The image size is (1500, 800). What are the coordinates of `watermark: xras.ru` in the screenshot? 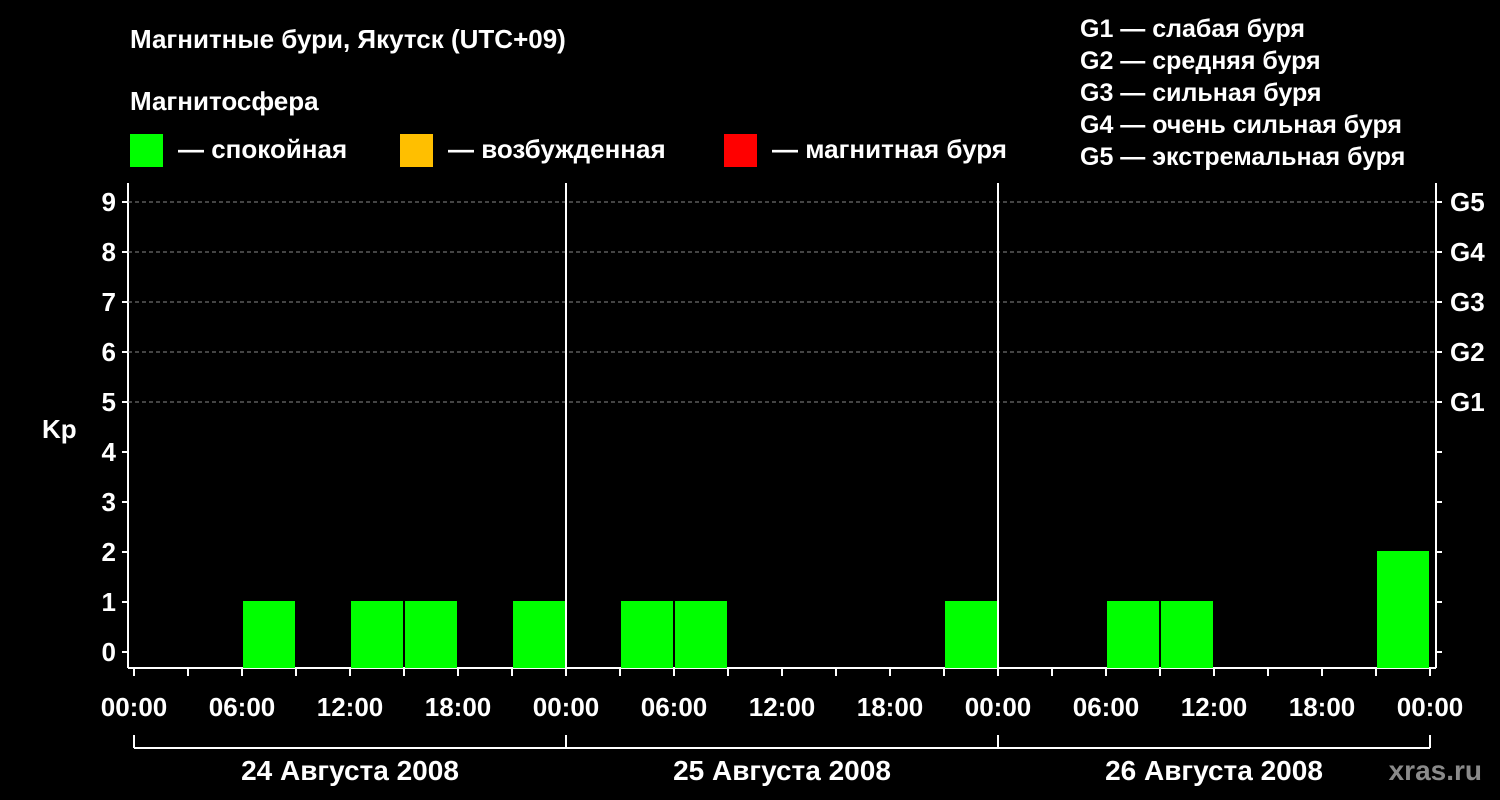 It's located at (1435, 770).